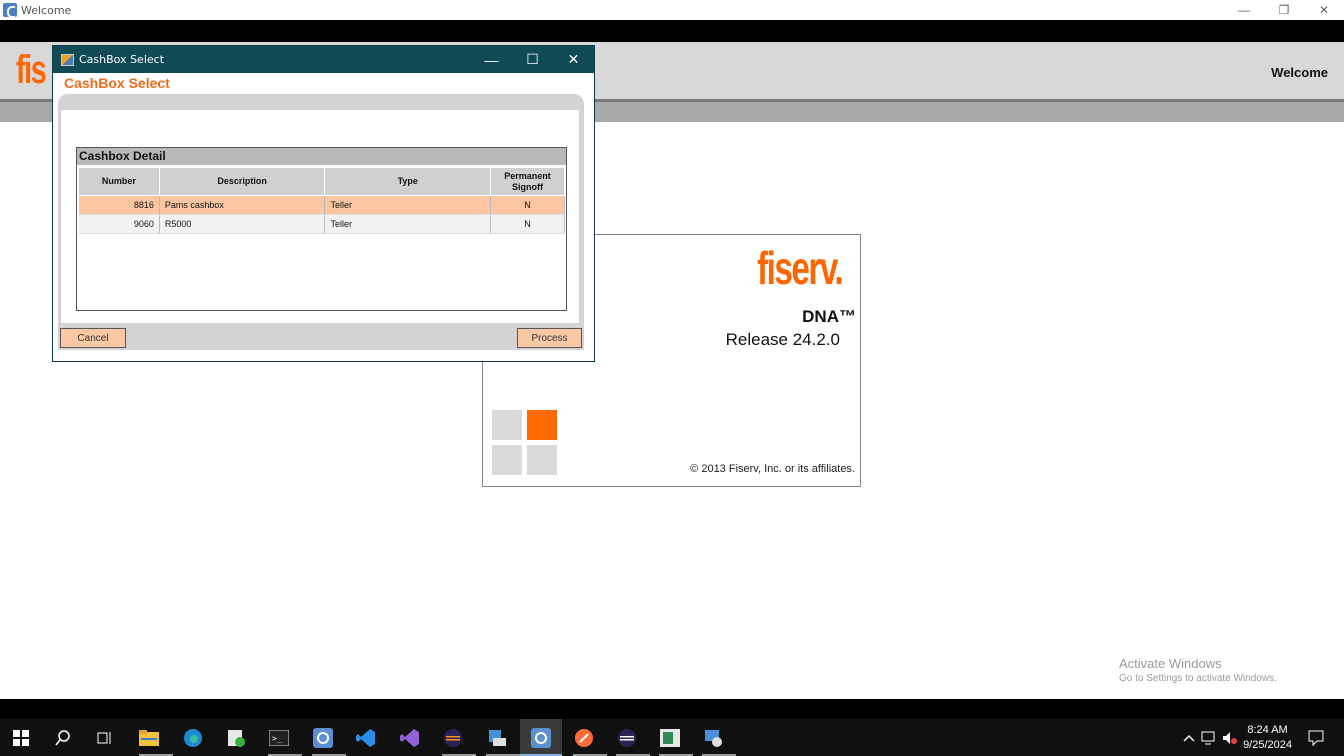 The height and width of the screenshot is (756, 1344). I want to click on task-view-icon, so click(105, 738).